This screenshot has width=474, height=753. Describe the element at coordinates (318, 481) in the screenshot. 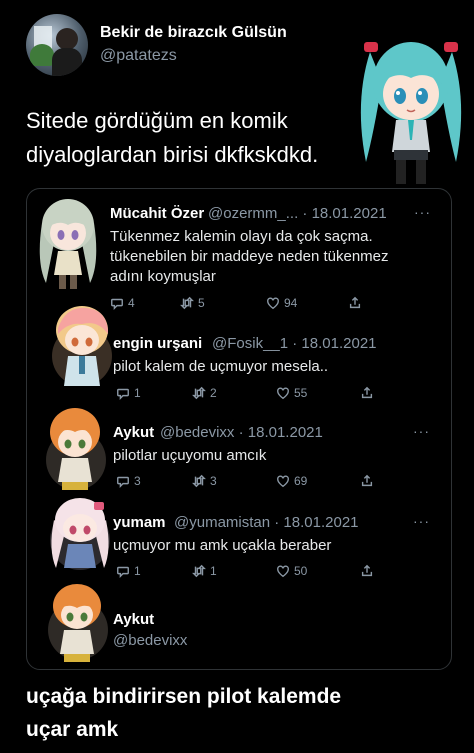

I see `like-button: 69` at that location.